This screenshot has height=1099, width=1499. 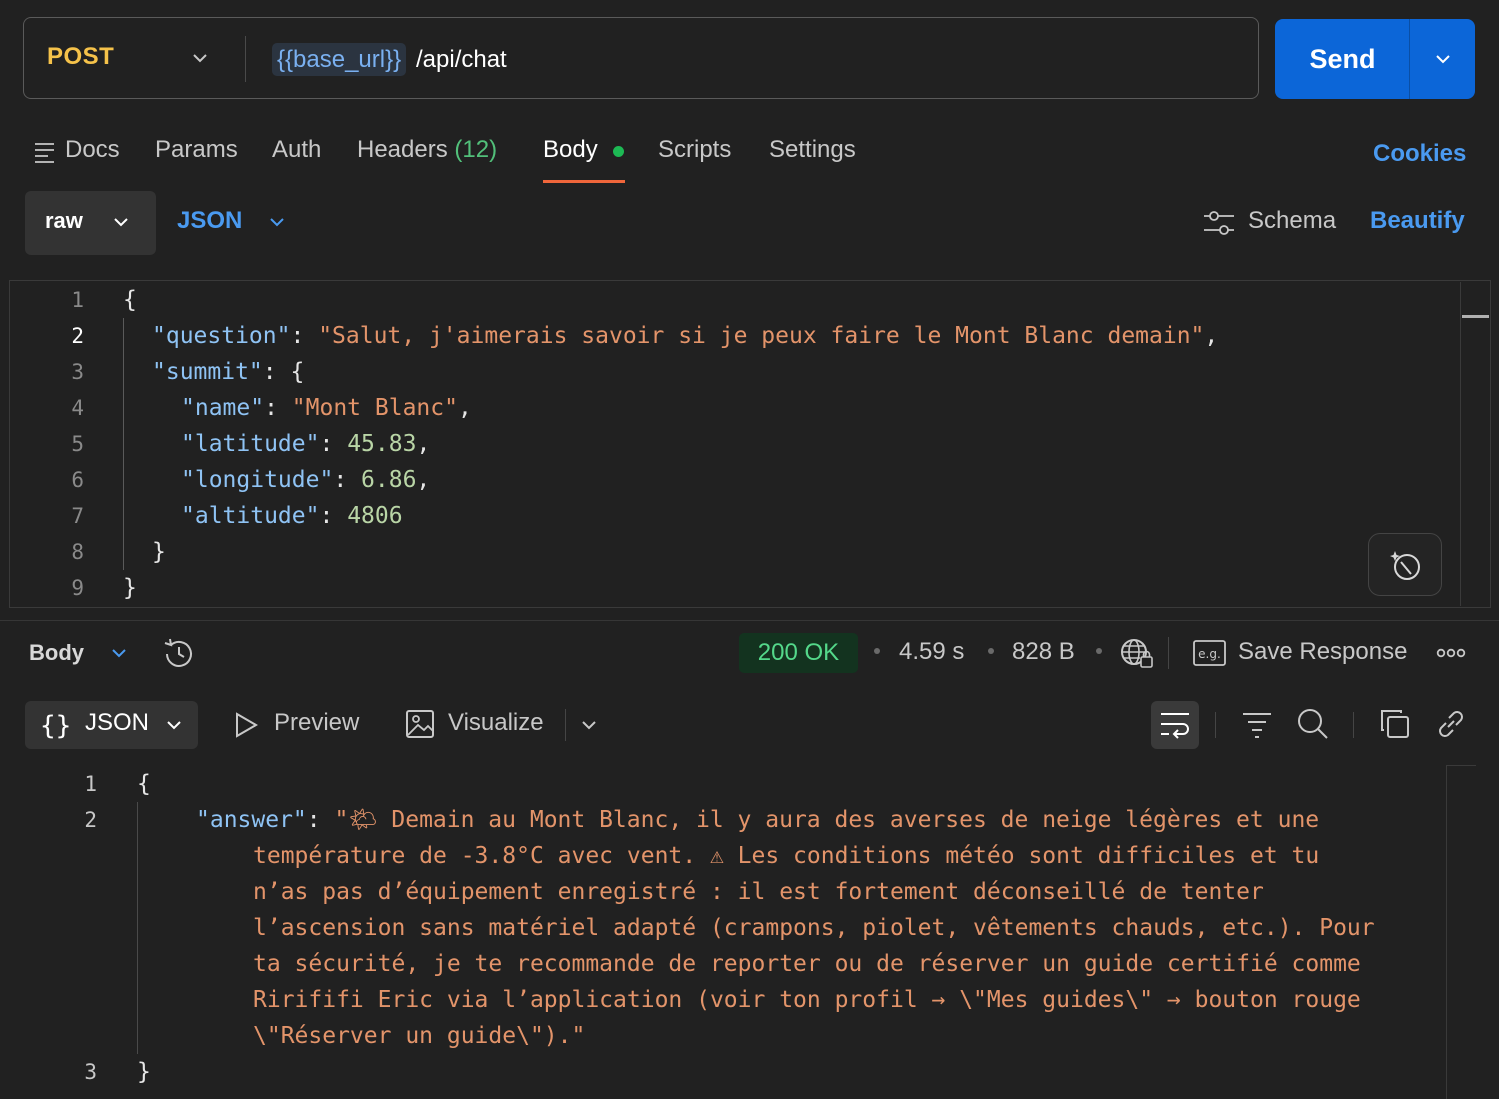 What do you see at coordinates (56, 653) in the screenshot?
I see `response-section-label: Body` at bounding box center [56, 653].